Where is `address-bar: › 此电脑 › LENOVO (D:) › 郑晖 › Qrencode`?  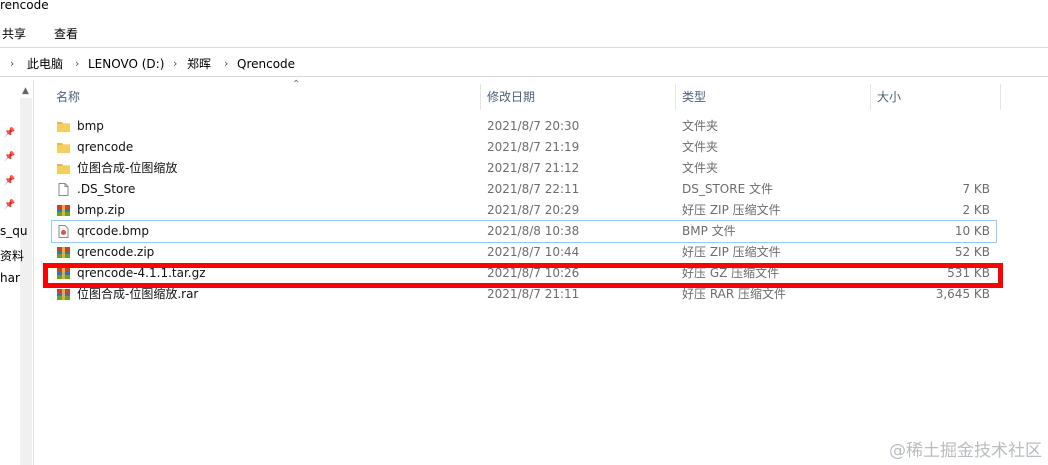 address-bar: › 此电脑 › LENOVO (D:) › 郑晖 › Qrencode is located at coordinates (524, 64).